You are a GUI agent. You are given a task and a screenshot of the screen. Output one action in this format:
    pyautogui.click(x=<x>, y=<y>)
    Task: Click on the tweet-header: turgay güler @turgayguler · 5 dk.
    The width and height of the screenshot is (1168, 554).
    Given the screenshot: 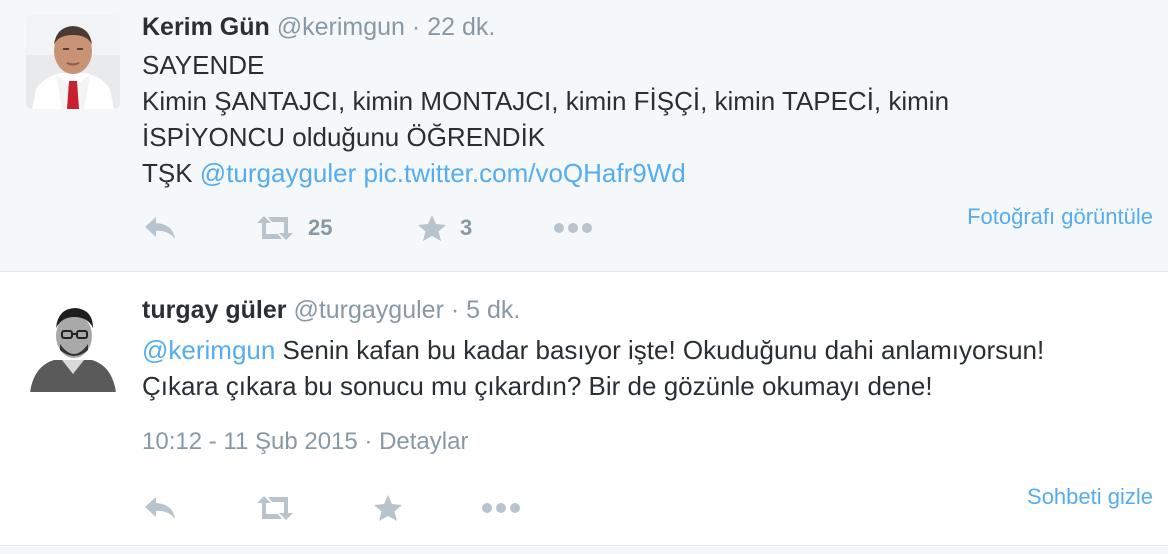 What is the action you would take?
    pyautogui.click(x=331, y=310)
    